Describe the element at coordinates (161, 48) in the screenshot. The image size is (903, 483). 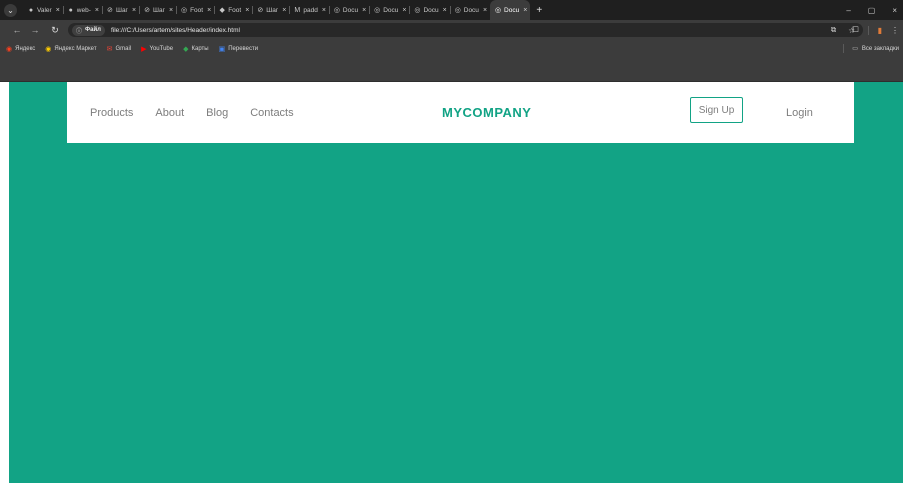
I see `bookmark-label: YouTube` at that location.